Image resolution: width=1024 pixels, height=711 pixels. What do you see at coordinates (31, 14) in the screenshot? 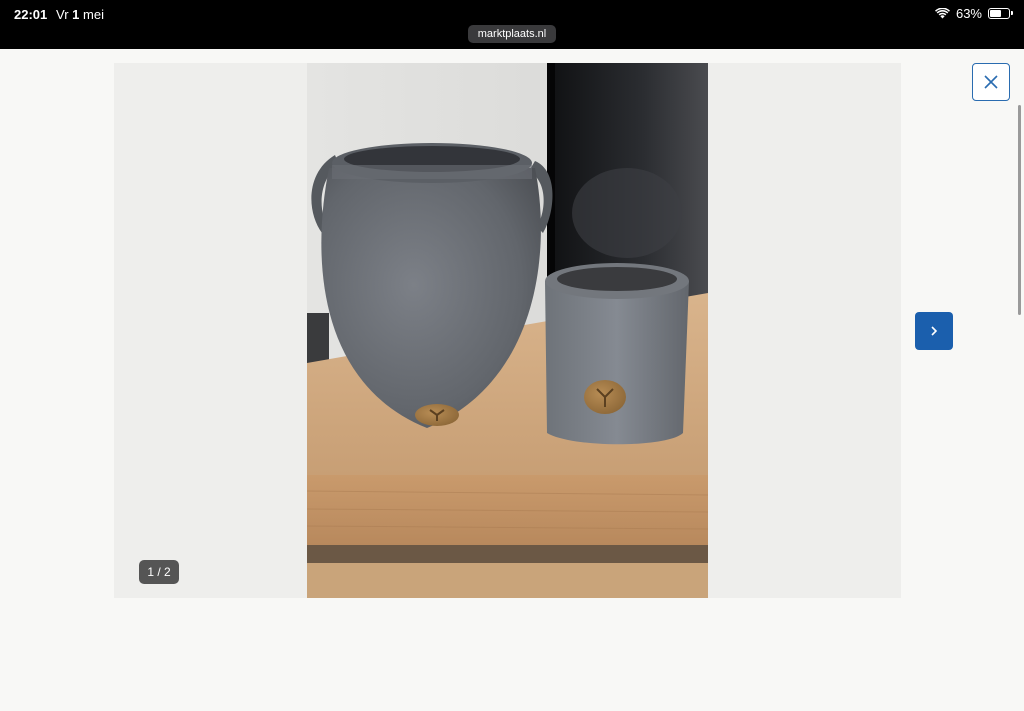
I see `status-time: 22:01` at bounding box center [31, 14].